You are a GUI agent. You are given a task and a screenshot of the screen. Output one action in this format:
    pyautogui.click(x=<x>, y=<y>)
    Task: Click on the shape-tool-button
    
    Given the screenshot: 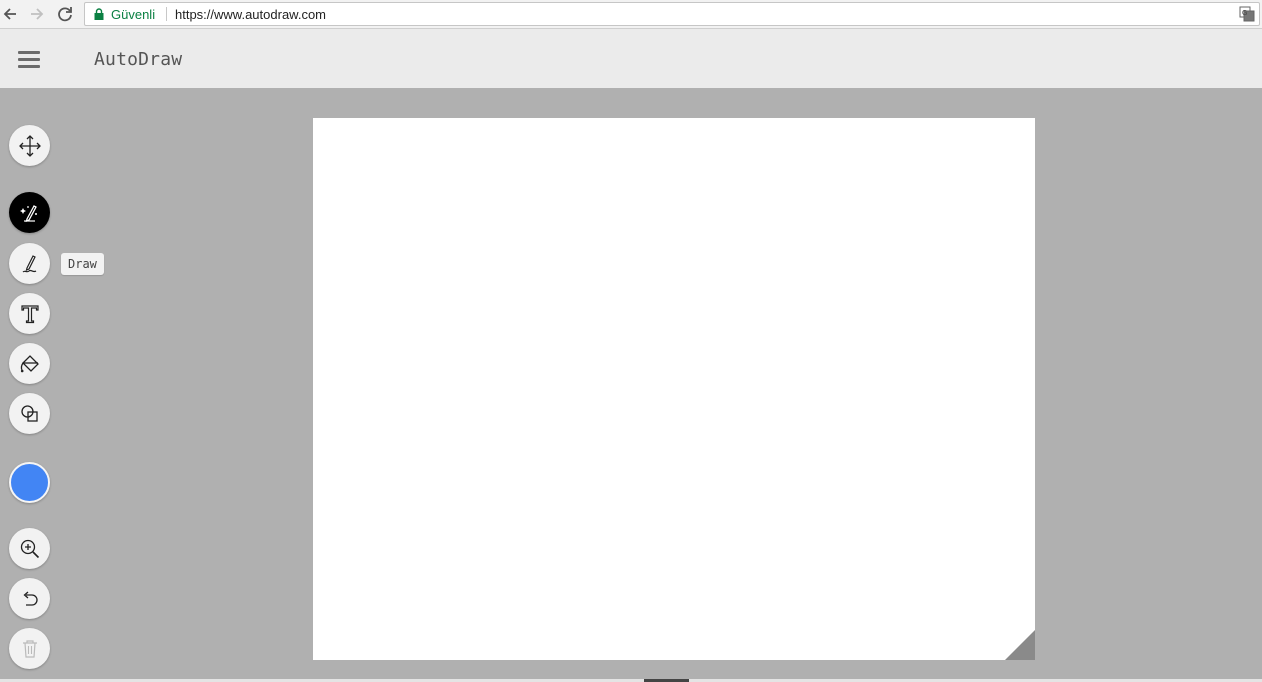 What is the action you would take?
    pyautogui.click(x=29, y=413)
    